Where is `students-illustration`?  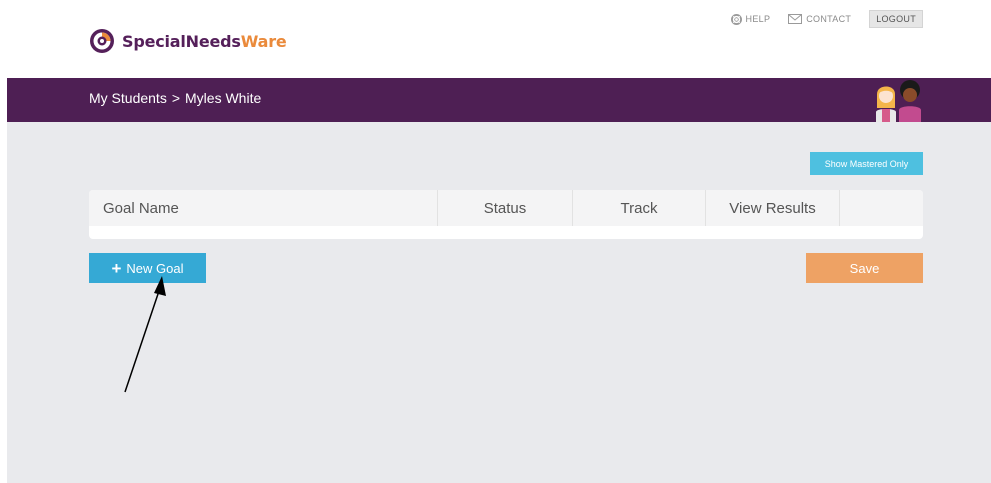
students-illustration is located at coordinates (898, 101).